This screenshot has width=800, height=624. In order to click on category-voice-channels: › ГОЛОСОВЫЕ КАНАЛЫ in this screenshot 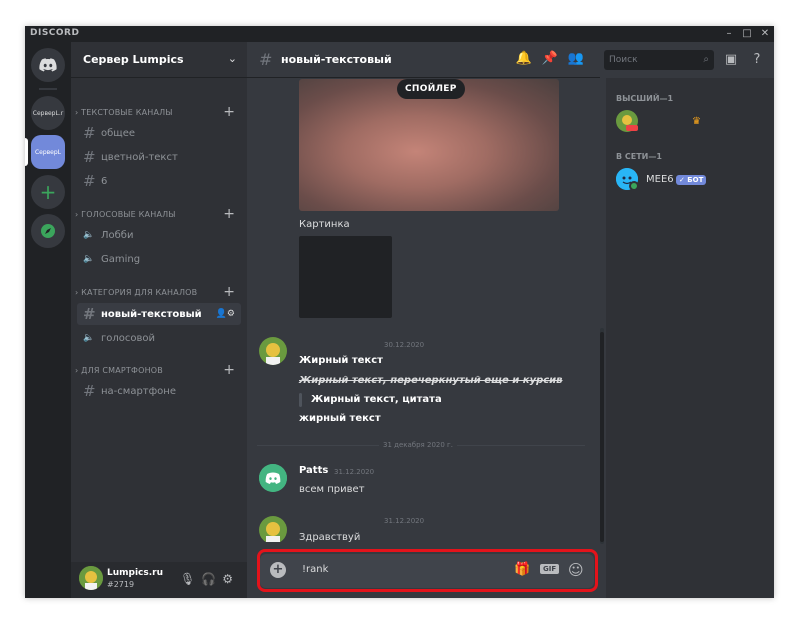, I will do `click(125, 214)`.